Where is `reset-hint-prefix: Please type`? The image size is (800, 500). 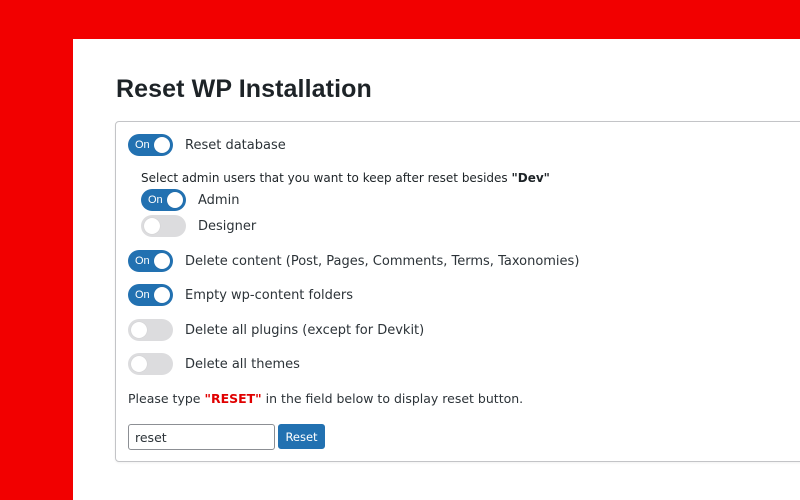
reset-hint-prefix: Please type is located at coordinates (166, 398).